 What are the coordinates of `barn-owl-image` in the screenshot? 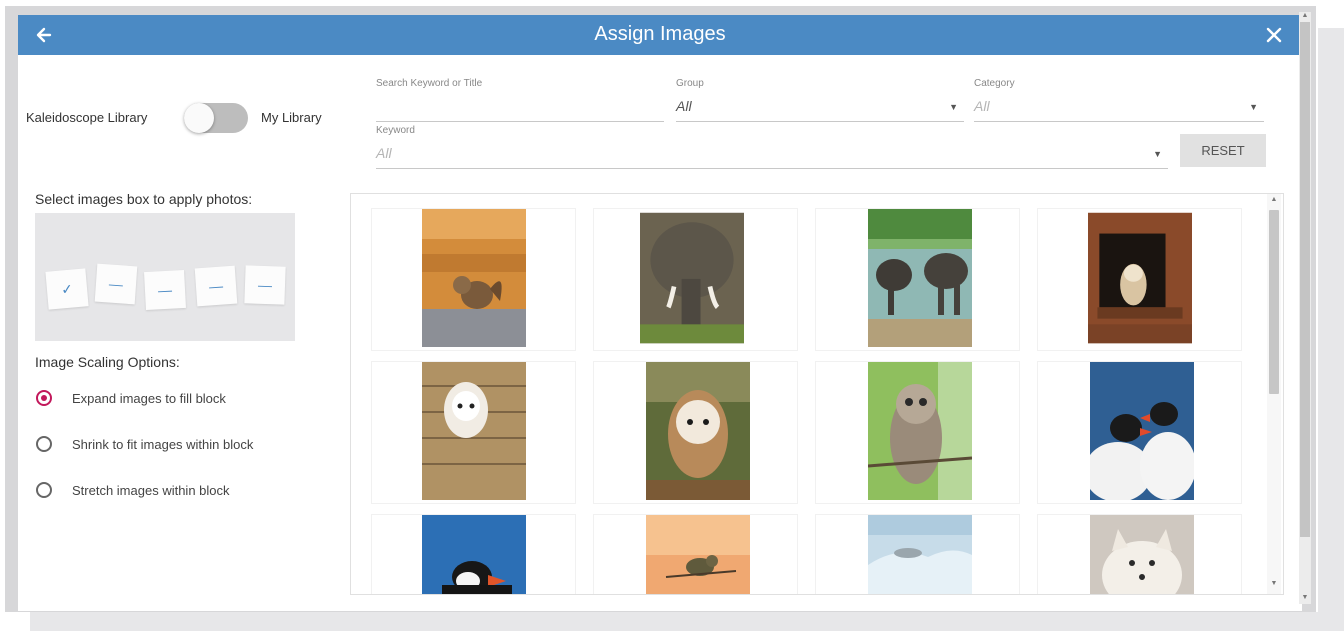 It's located at (698, 431).